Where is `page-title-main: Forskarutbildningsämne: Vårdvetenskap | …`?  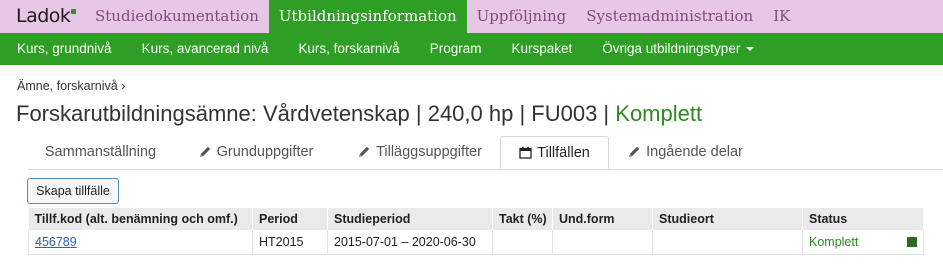
page-title-main: Forskarutbildningsämne: Vårdvetenskap | … is located at coordinates (313, 113).